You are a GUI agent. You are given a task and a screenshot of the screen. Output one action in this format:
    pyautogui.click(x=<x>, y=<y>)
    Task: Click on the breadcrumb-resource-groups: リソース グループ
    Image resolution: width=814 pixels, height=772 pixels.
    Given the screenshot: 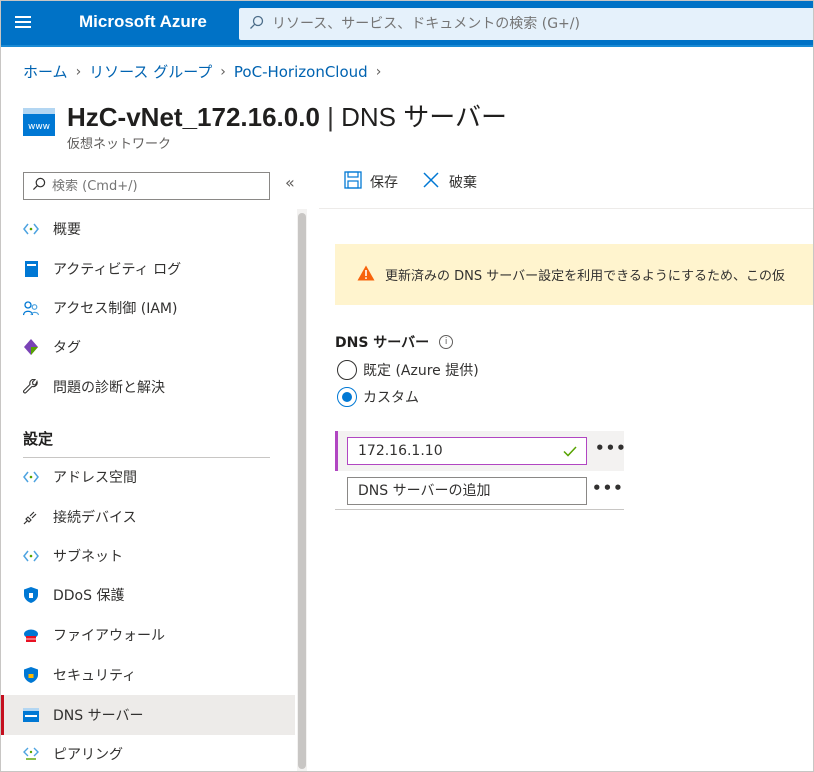 What is the action you would take?
    pyautogui.click(x=150, y=71)
    